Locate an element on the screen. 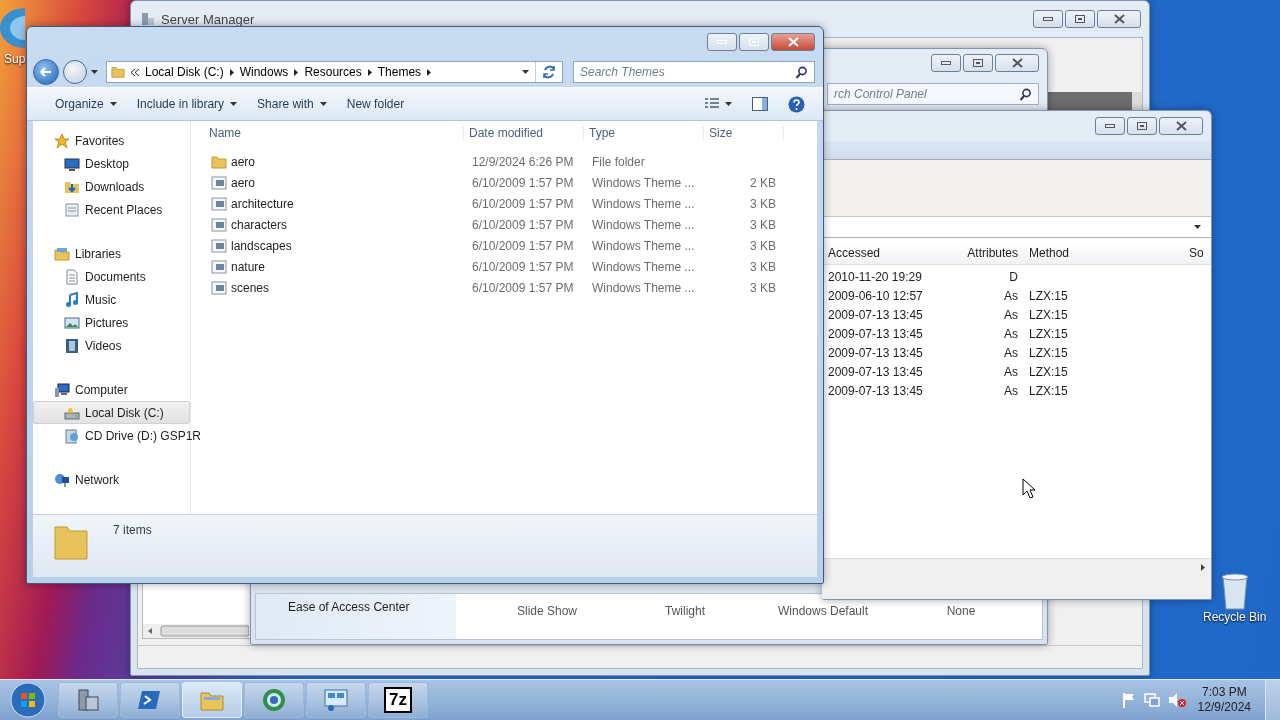  table-cell-text: File folder is located at coordinates (618, 161).